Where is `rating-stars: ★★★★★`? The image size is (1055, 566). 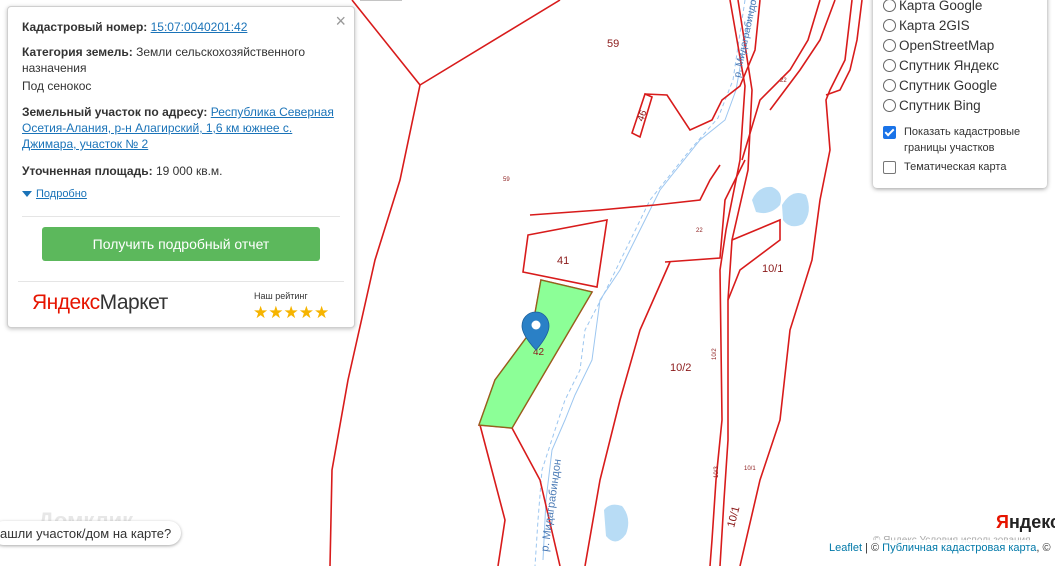
rating-stars: ★★★★★ is located at coordinates (291, 313).